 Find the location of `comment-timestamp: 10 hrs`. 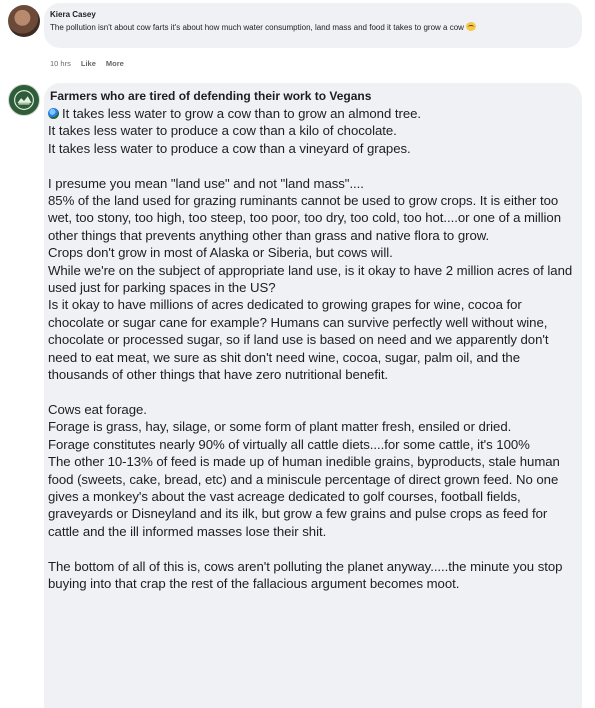

comment-timestamp: 10 hrs is located at coordinates (60, 63).